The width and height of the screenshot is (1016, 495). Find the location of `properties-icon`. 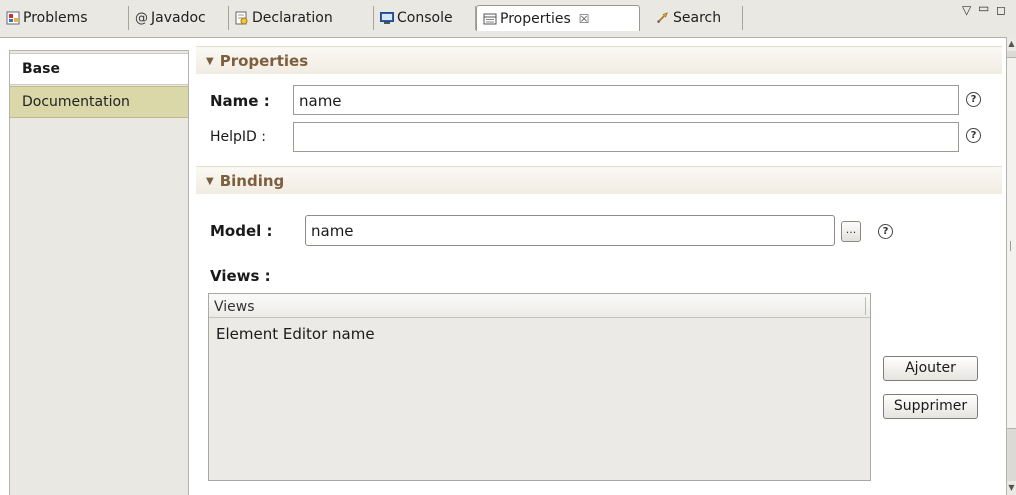

properties-icon is located at coordinates (490, 19).